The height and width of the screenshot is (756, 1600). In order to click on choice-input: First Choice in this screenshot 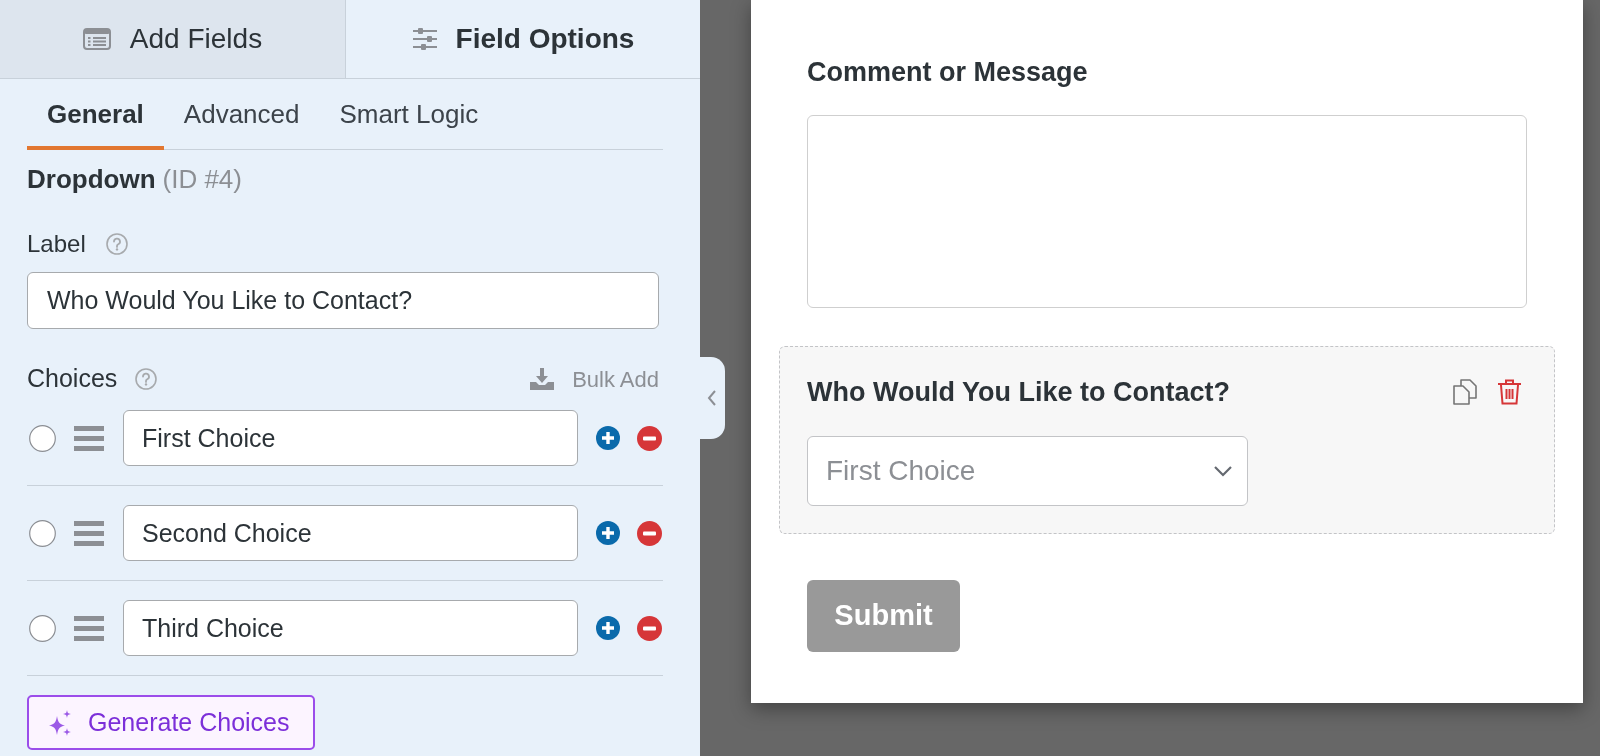, I will do `click(350, 438)`.